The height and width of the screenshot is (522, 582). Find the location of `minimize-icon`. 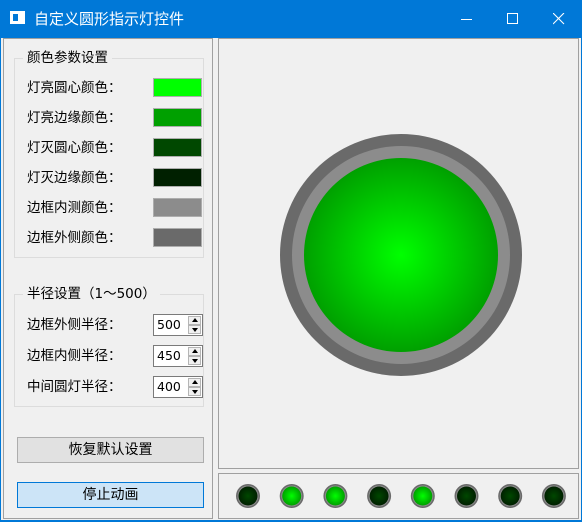

minimize-icon is located at coordinates (466, 19).